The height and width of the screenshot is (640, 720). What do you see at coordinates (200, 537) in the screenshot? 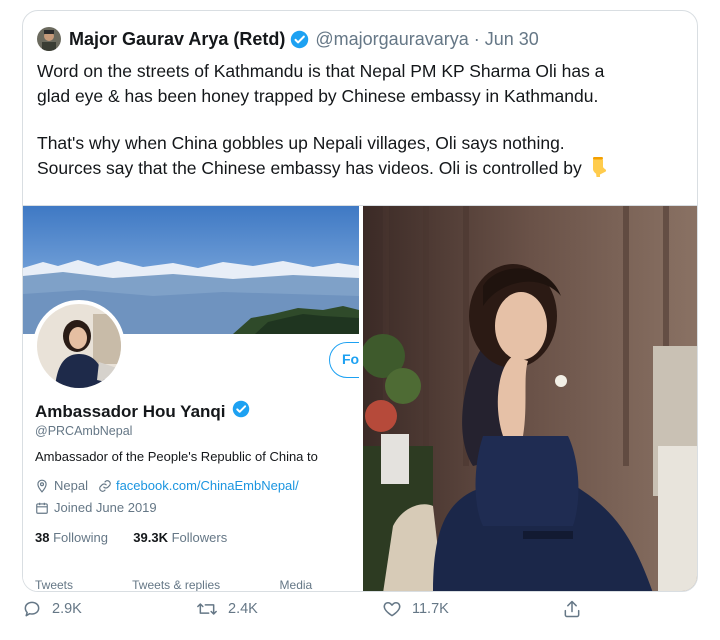
I see `followers-label: Followers` at bounding box center [200, 537].